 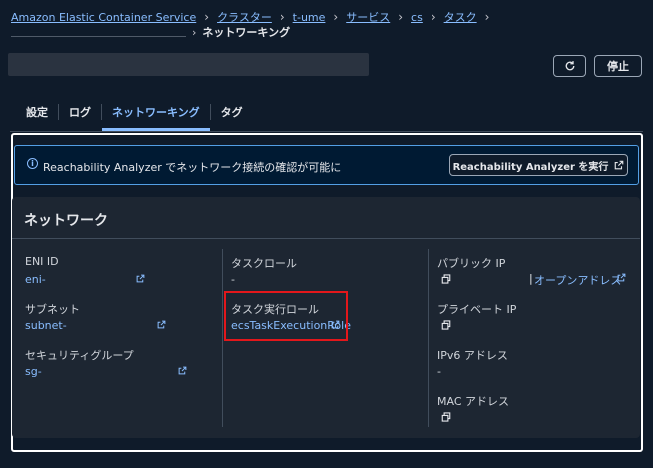 What do you see at coordinates (471, 263) in the screenshot?
I see `public-ip-label: パブリック IP` at bounding box center [471, 263].